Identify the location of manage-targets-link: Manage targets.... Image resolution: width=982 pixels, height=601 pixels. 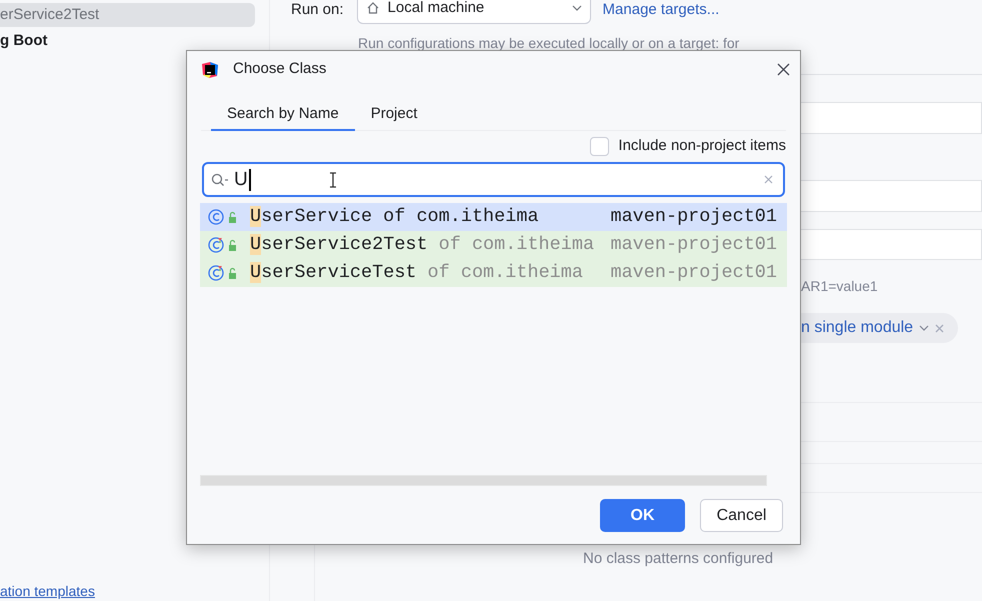
(661, 11).